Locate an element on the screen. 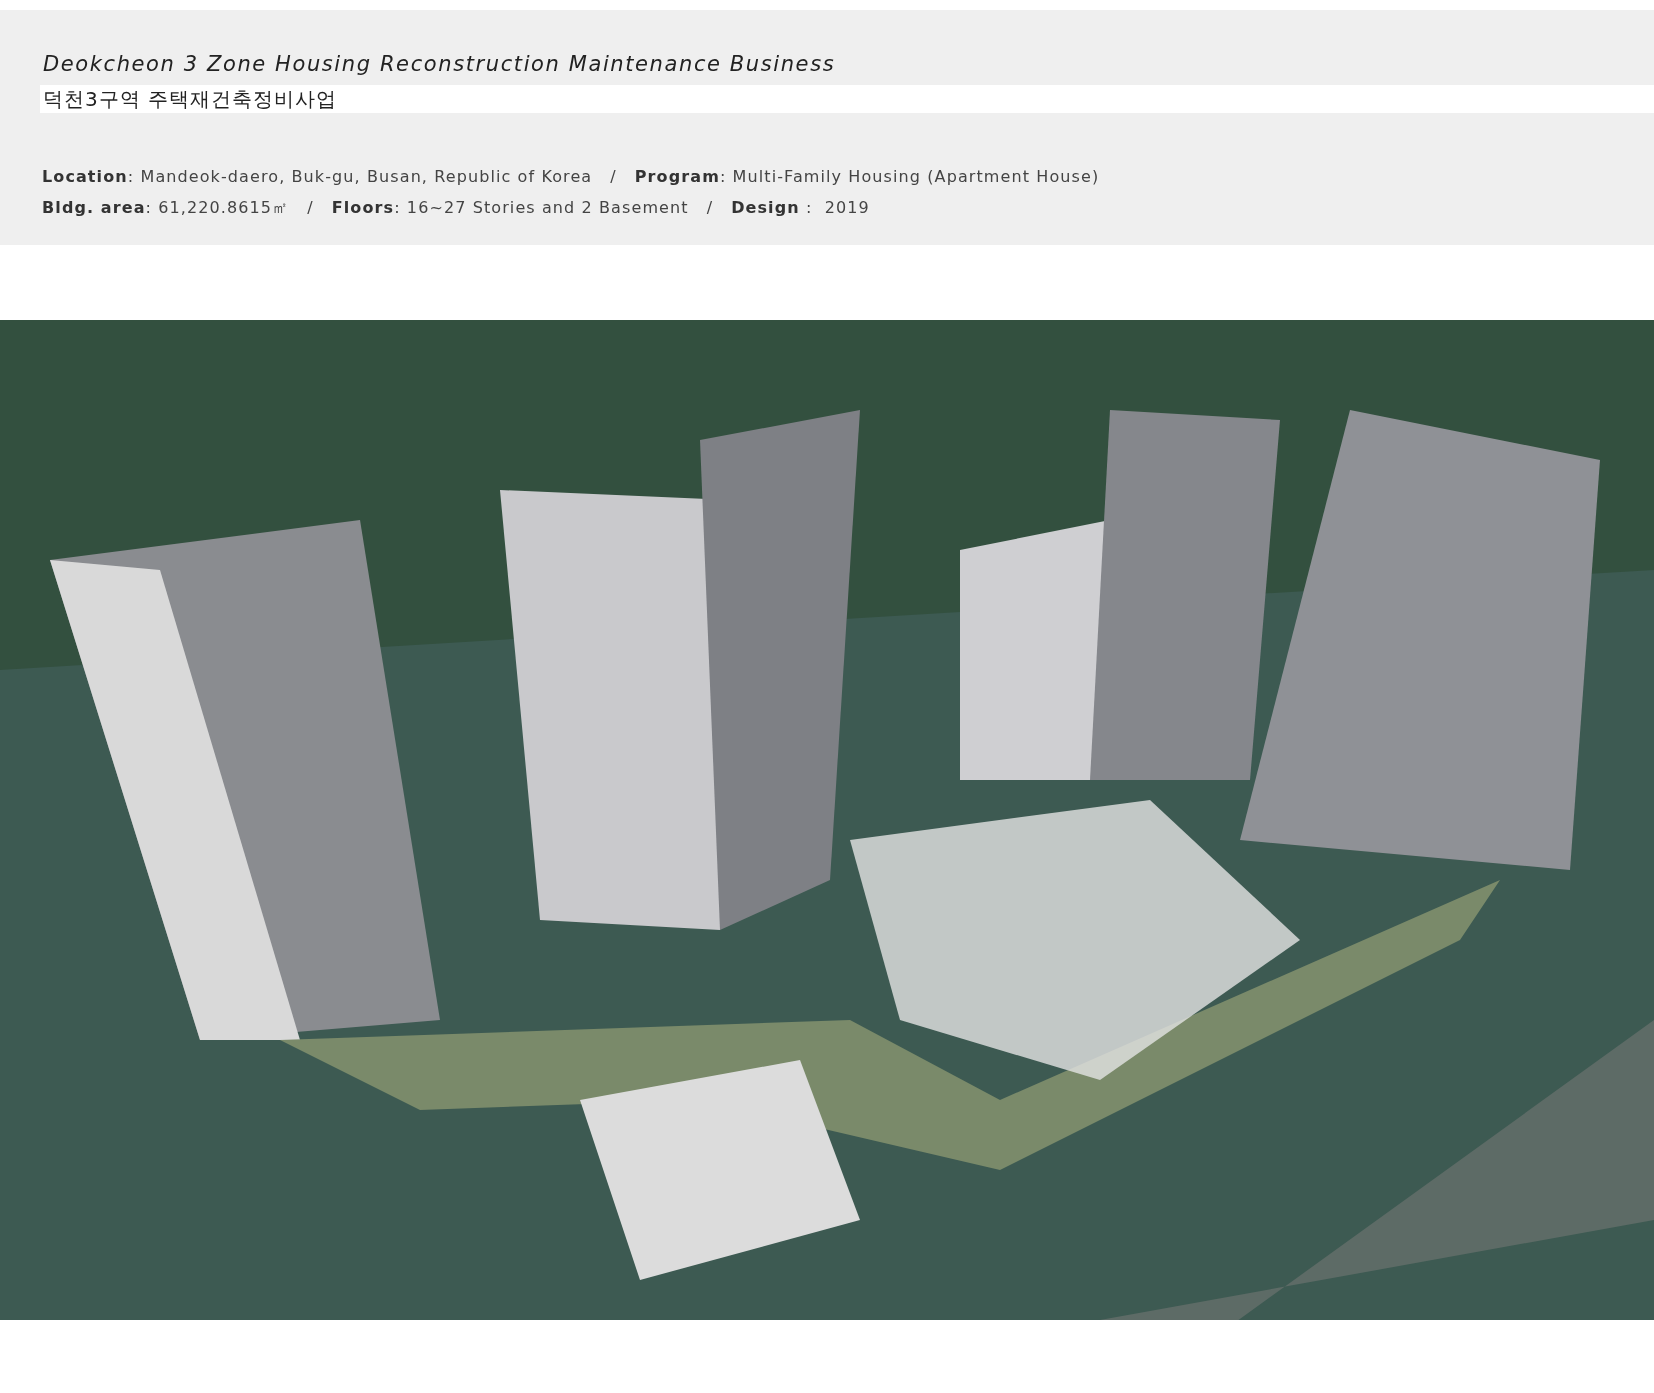  info-label: Design is located at coordinates (765, 207).